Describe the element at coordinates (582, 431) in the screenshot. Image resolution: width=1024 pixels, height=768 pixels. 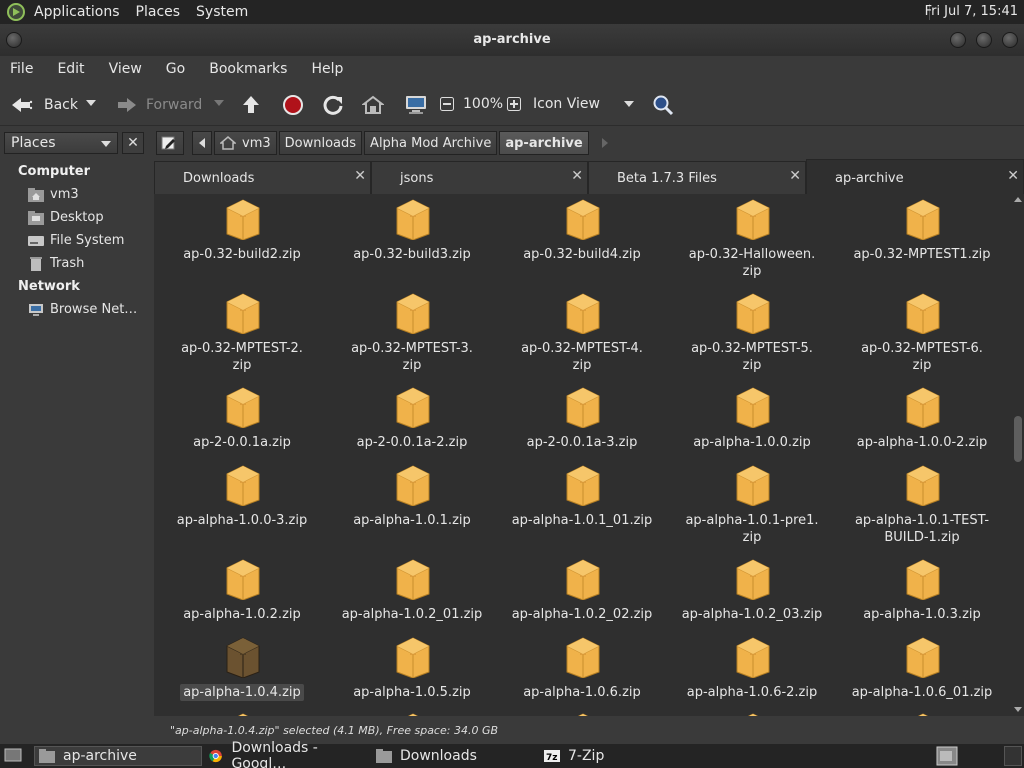
I see `file-item: ap-2-0.0.1a-3.zip` at that location.